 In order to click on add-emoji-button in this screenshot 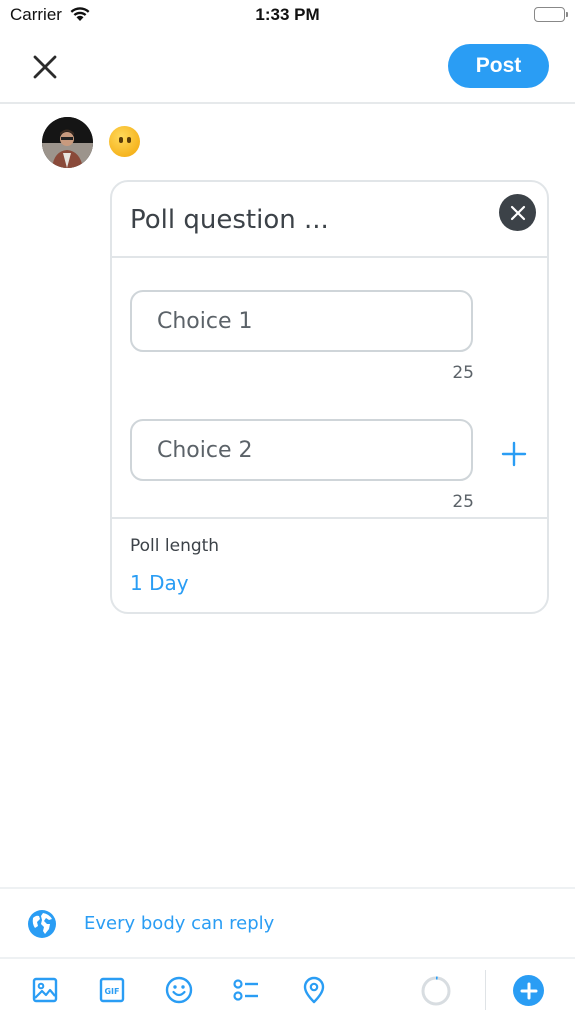, I will do `click(179, 990)`.